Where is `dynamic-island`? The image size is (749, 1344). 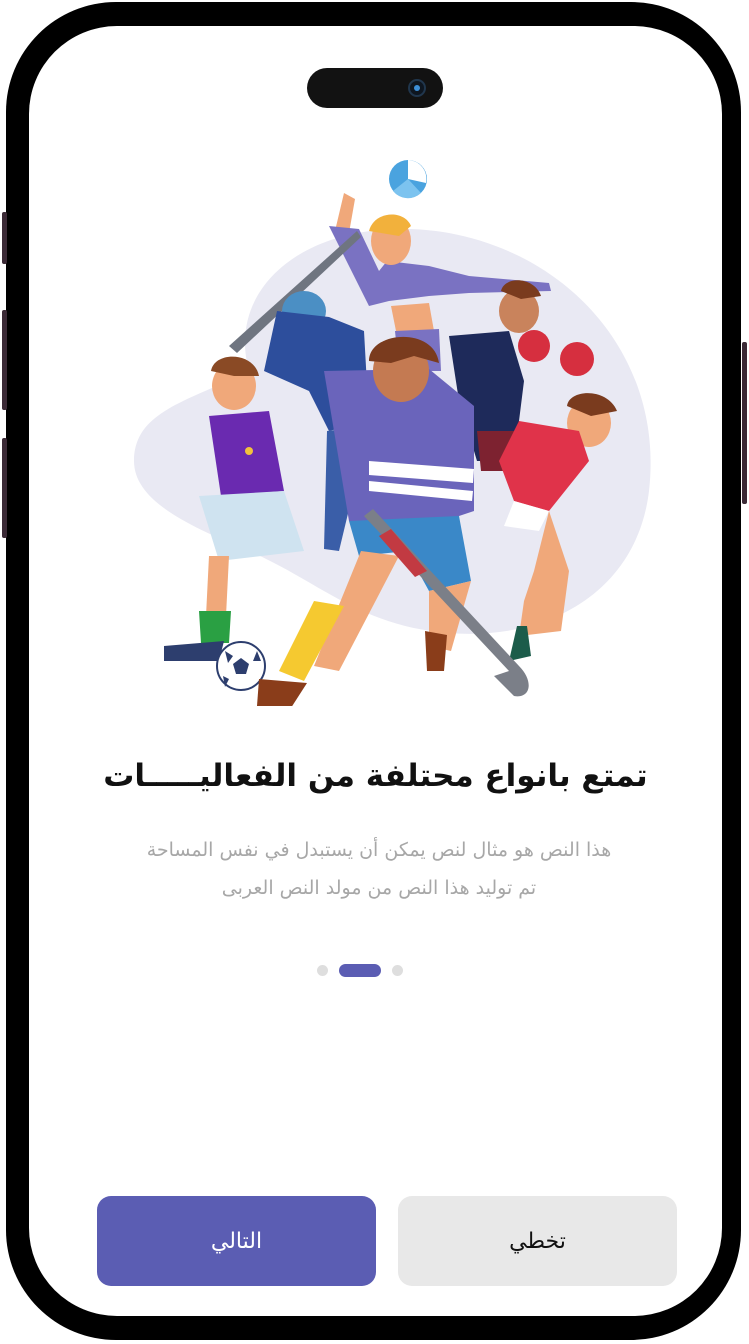
dynamic-island is located at coordinates (375, 88).